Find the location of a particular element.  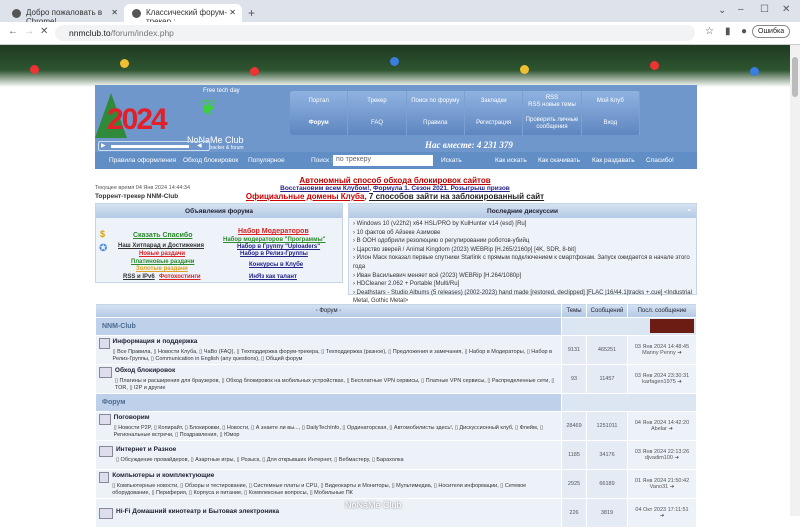

last-post: 04 Окт 2023 17:11:51 ➜ is located at coordinates (662, 513).